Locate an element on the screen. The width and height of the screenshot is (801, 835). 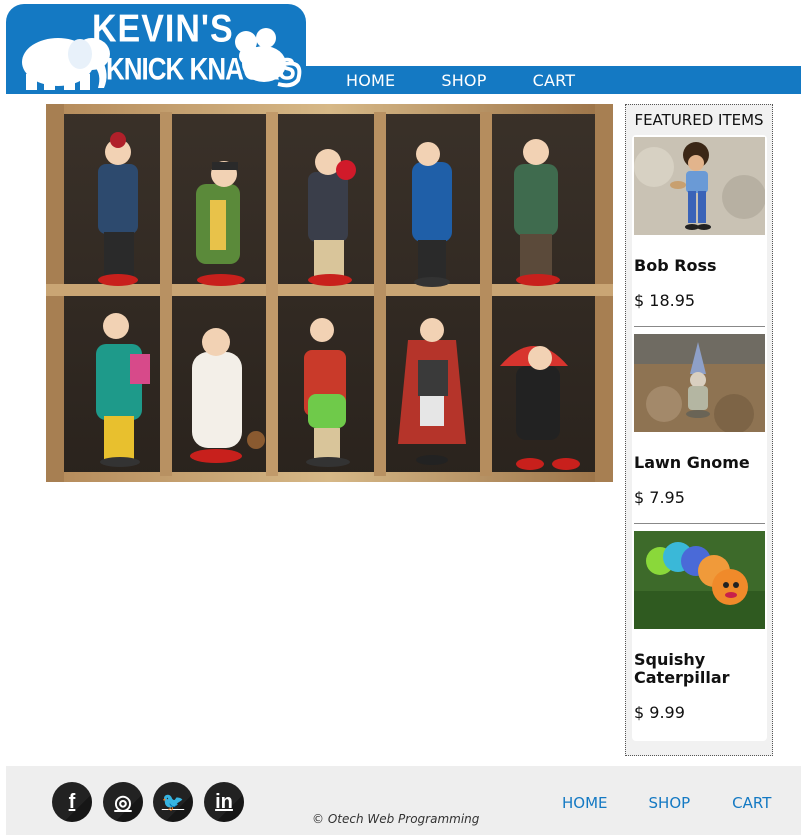
main-nav: HOME SHOP CART is located at coordinates (483, 80).